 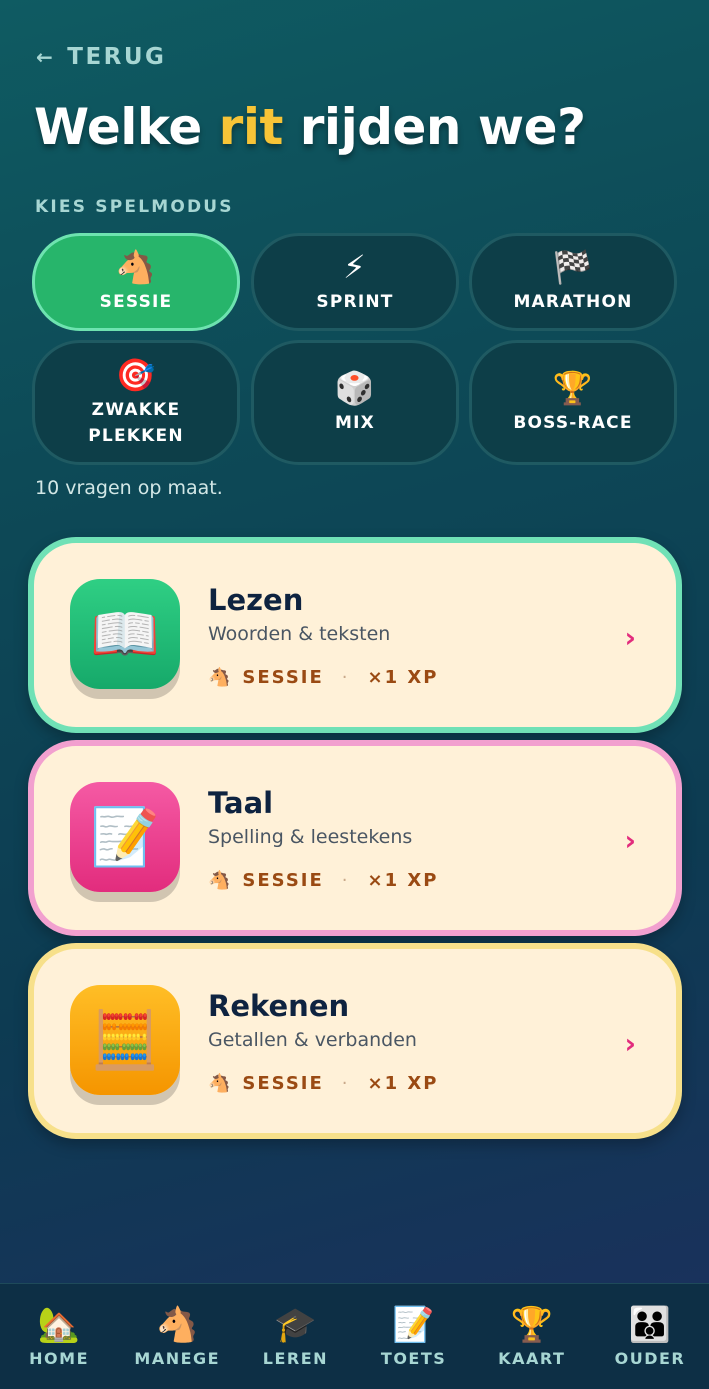 What do you see at coordinates (355, 267) in the screenshot?
I see `lightning-icon: ⚡` at bounding box center [355, 267].